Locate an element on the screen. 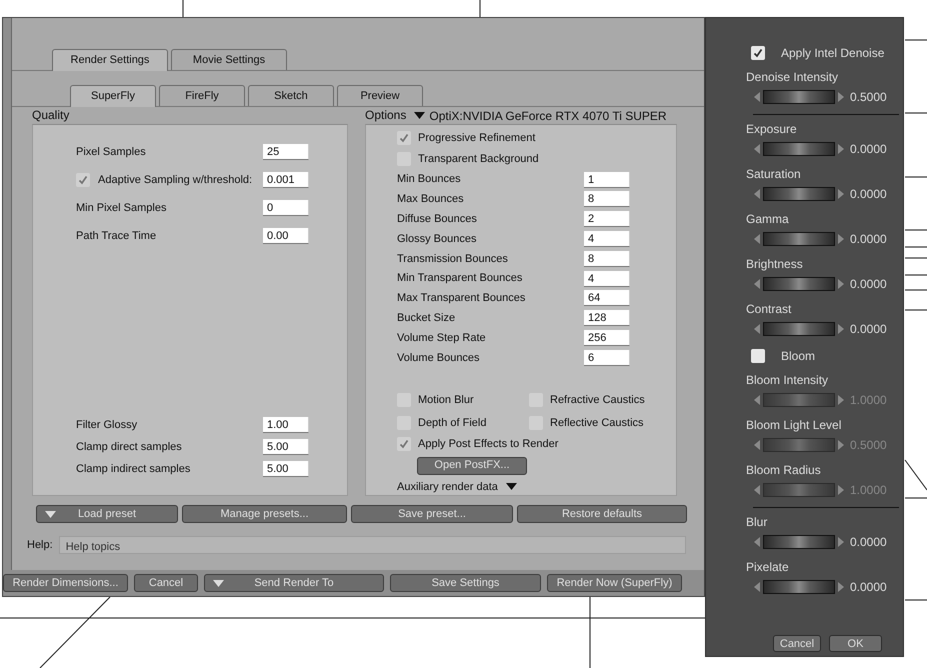 This screenshot has height=668, width=927. input-field: 1.00 is located at coordinates (286, 425).